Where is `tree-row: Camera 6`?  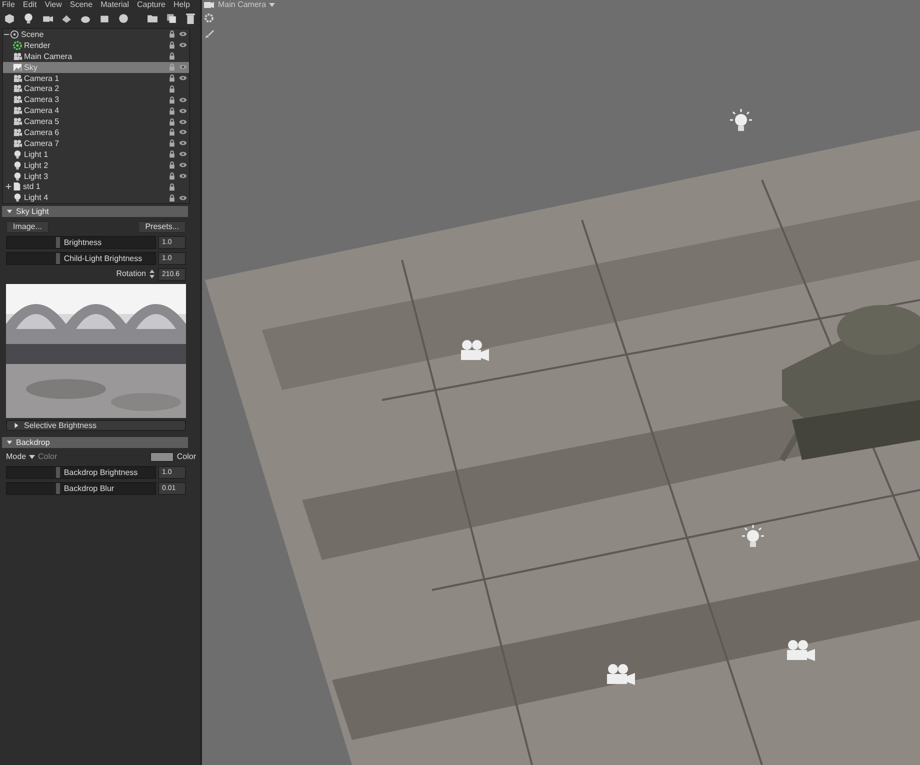
tree-row: Camera 6 is located at coordinates (96, 132).